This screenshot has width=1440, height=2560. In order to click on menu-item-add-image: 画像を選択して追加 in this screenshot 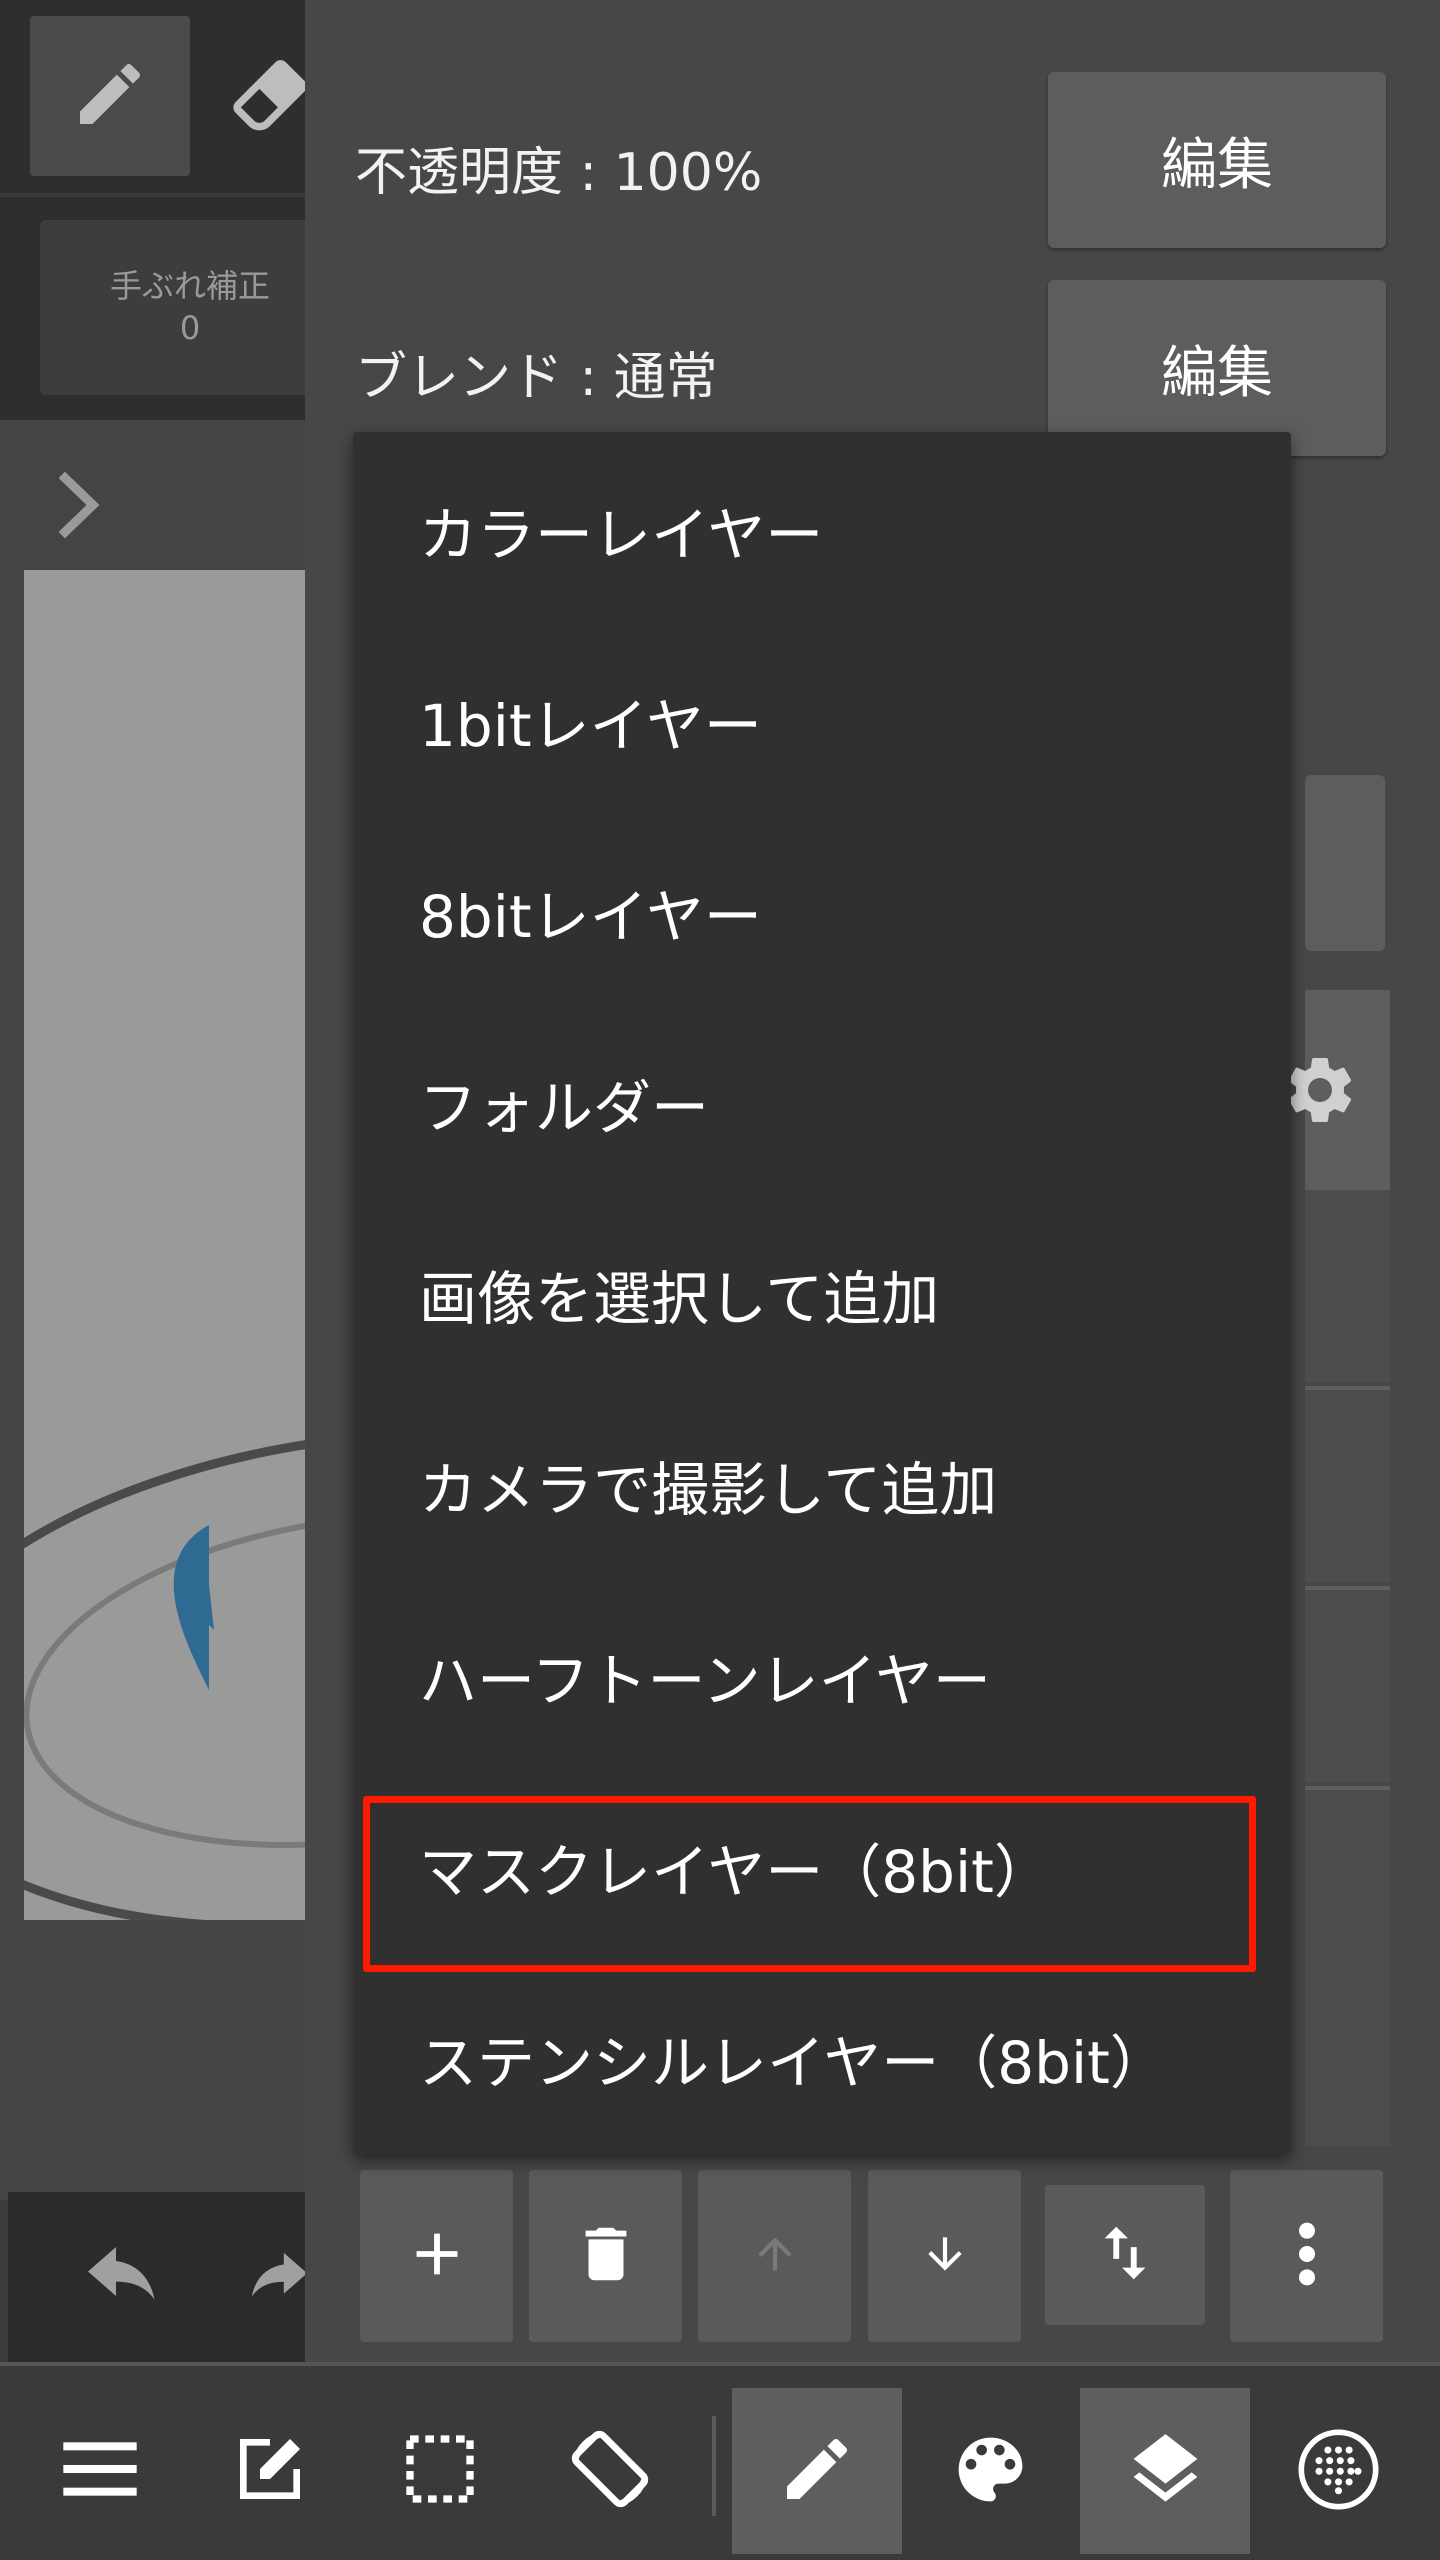, I will do `click(822, 1293)`.